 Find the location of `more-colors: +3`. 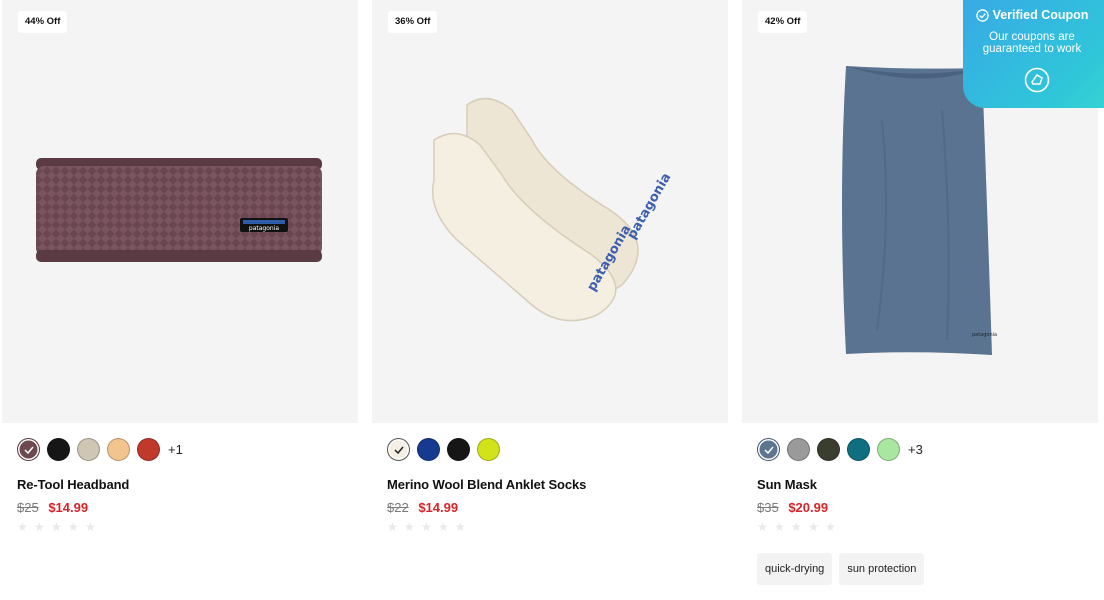

more-colors: +3 is located at coordinates (915, 449).